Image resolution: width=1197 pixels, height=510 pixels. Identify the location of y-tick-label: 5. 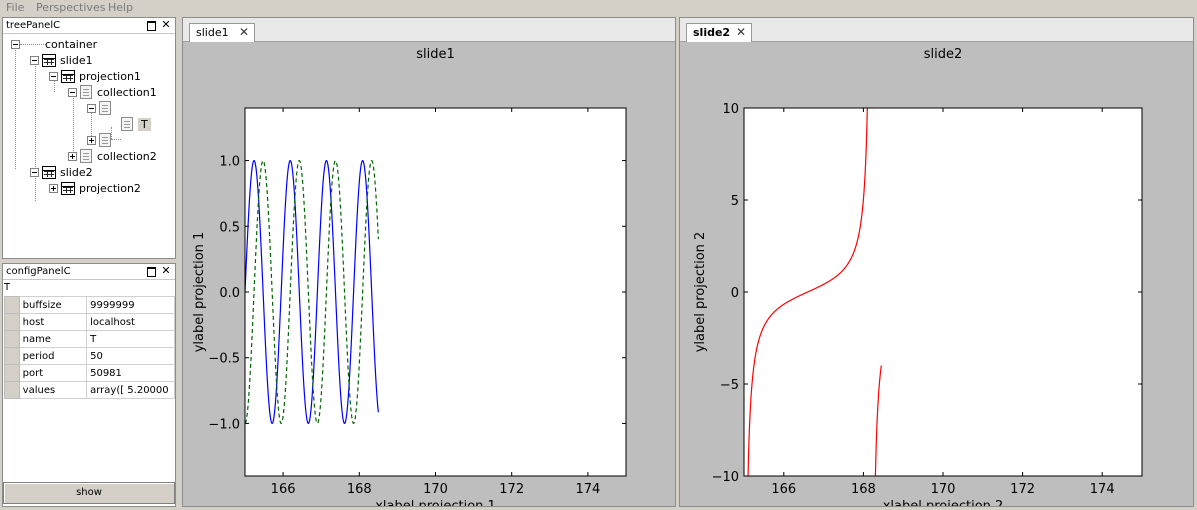
(735, 201).